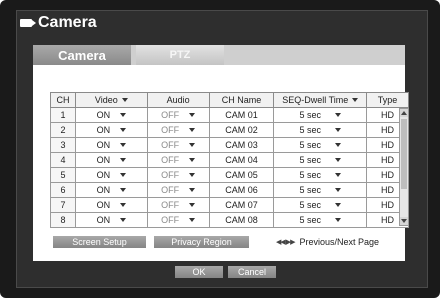 The height and width of the screenshot is (298, 440). What do you see at coordinates (387, 100) in the screenshot?
I see `header-type: Type` at bounding box center [387, 100].